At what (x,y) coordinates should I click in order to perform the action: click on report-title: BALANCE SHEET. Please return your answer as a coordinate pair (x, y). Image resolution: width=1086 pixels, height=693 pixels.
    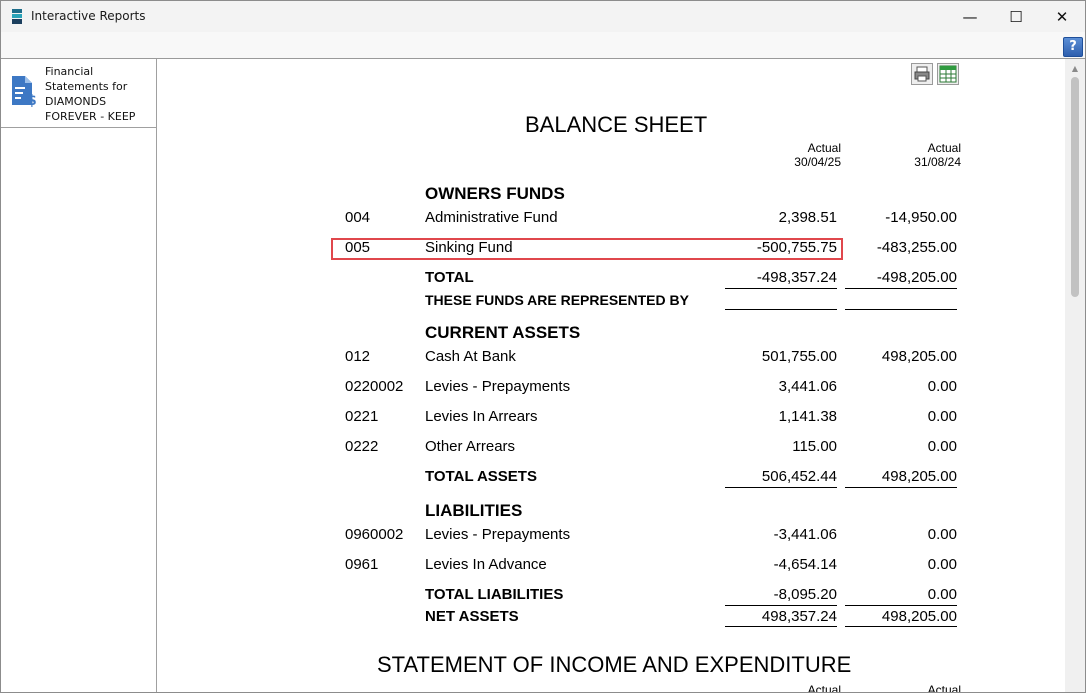
    Looking at the image, I should click on (616, 124).